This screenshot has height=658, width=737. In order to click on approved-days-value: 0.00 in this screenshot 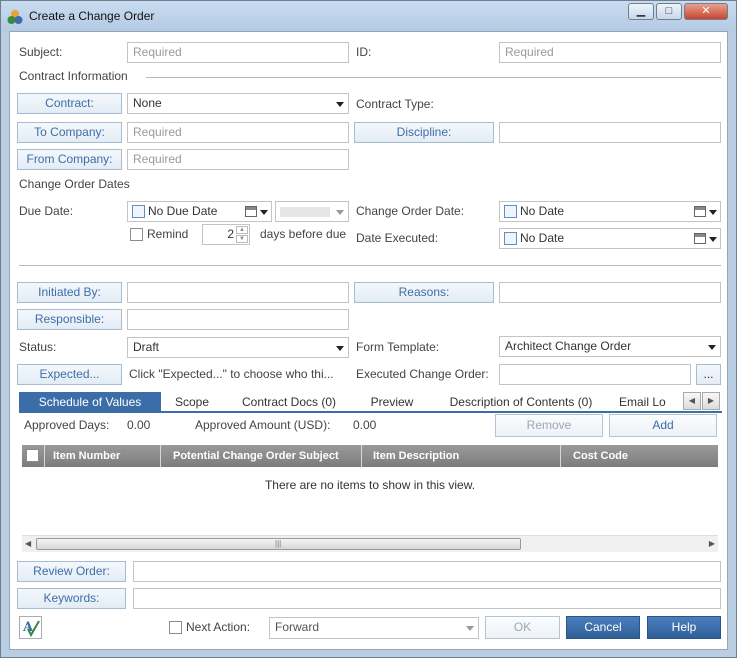, I will do `click(139, 425)`.